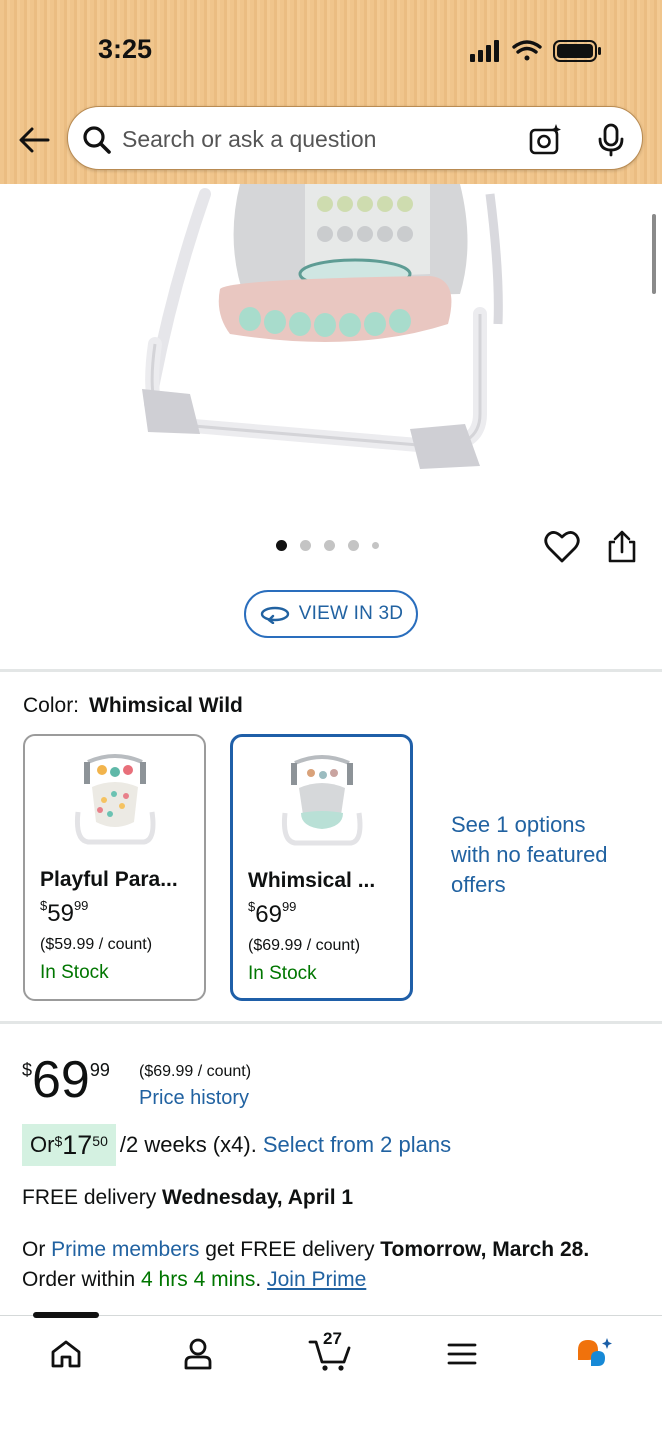 Image resolution: width=662 pixels, height=1440 pixels. Describe the element at coordinates (545, 140) in the screenshot. I see `camera-lens-icon` at that location.